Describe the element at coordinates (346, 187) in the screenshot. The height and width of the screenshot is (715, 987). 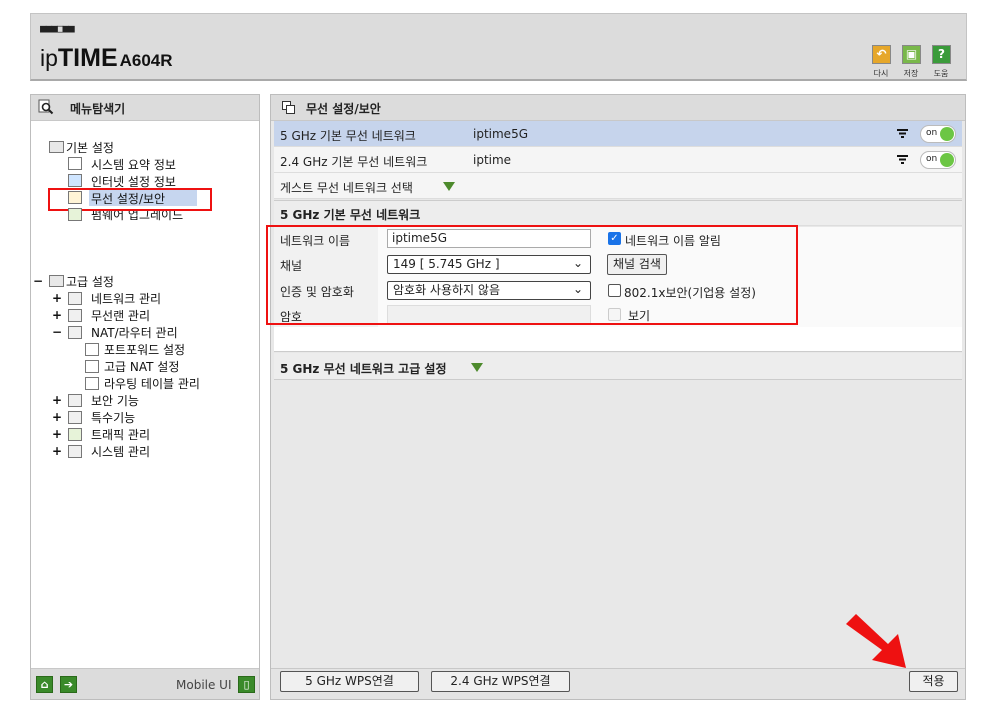
I see `guest-network-label: 게스트 무선 네트워크 선택` at that location.